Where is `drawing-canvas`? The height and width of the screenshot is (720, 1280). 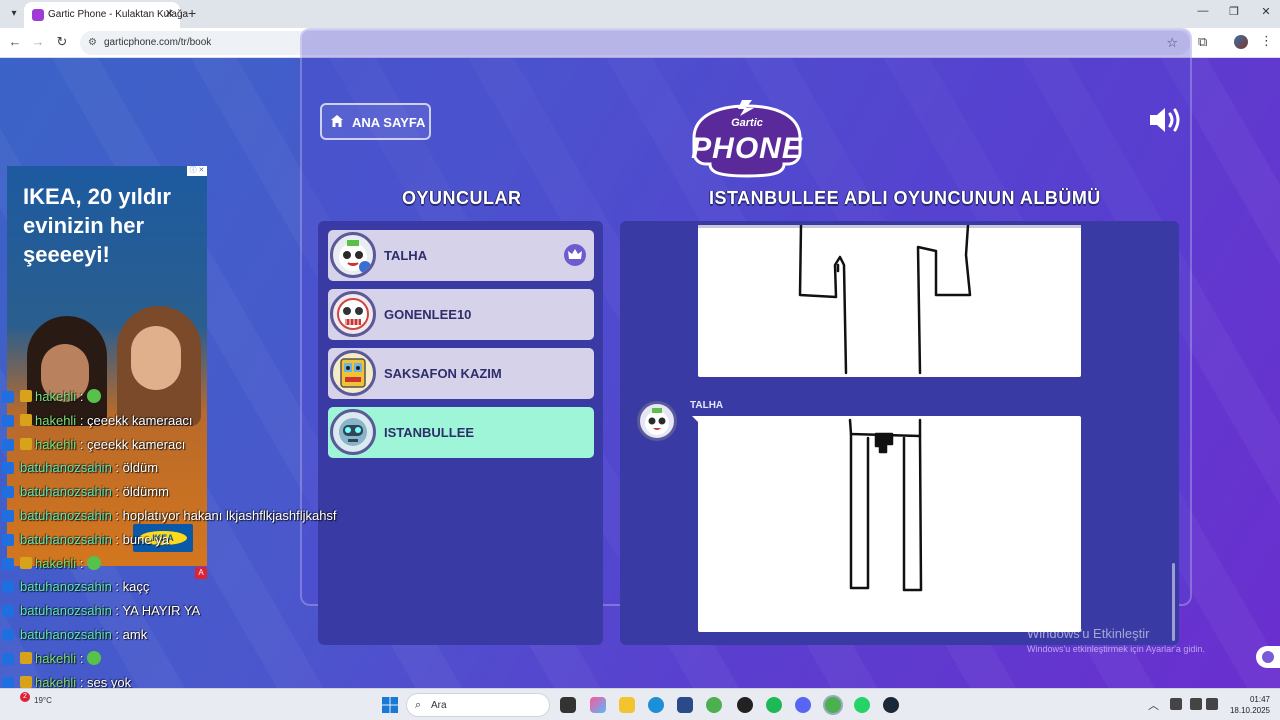 drawing-canvas is located at coordinates (889, 301).